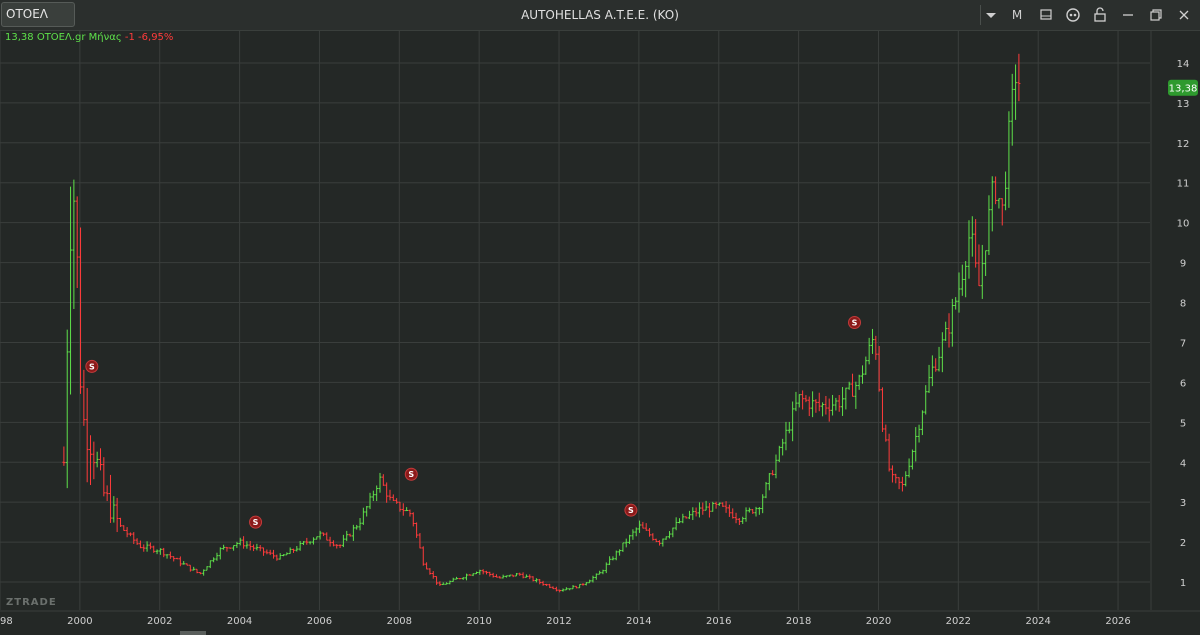  I want to click on ticker-label: ΟΤΟΕΛ.gr, so click(61, 37).